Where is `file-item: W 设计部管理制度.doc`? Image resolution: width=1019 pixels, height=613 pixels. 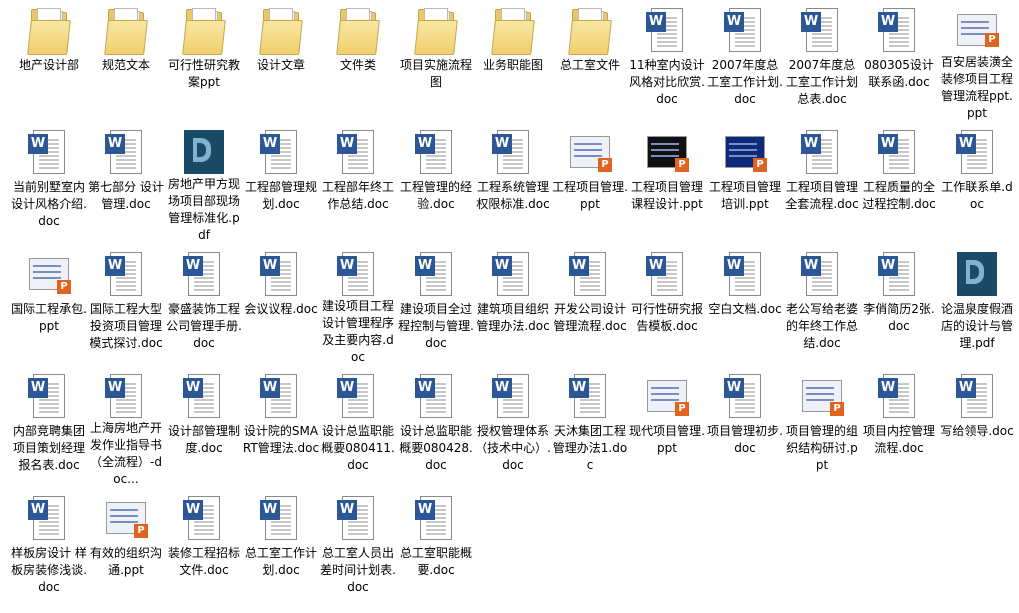 file-item: W 设计部管理制度.doc is located at coordinates (204, 428).